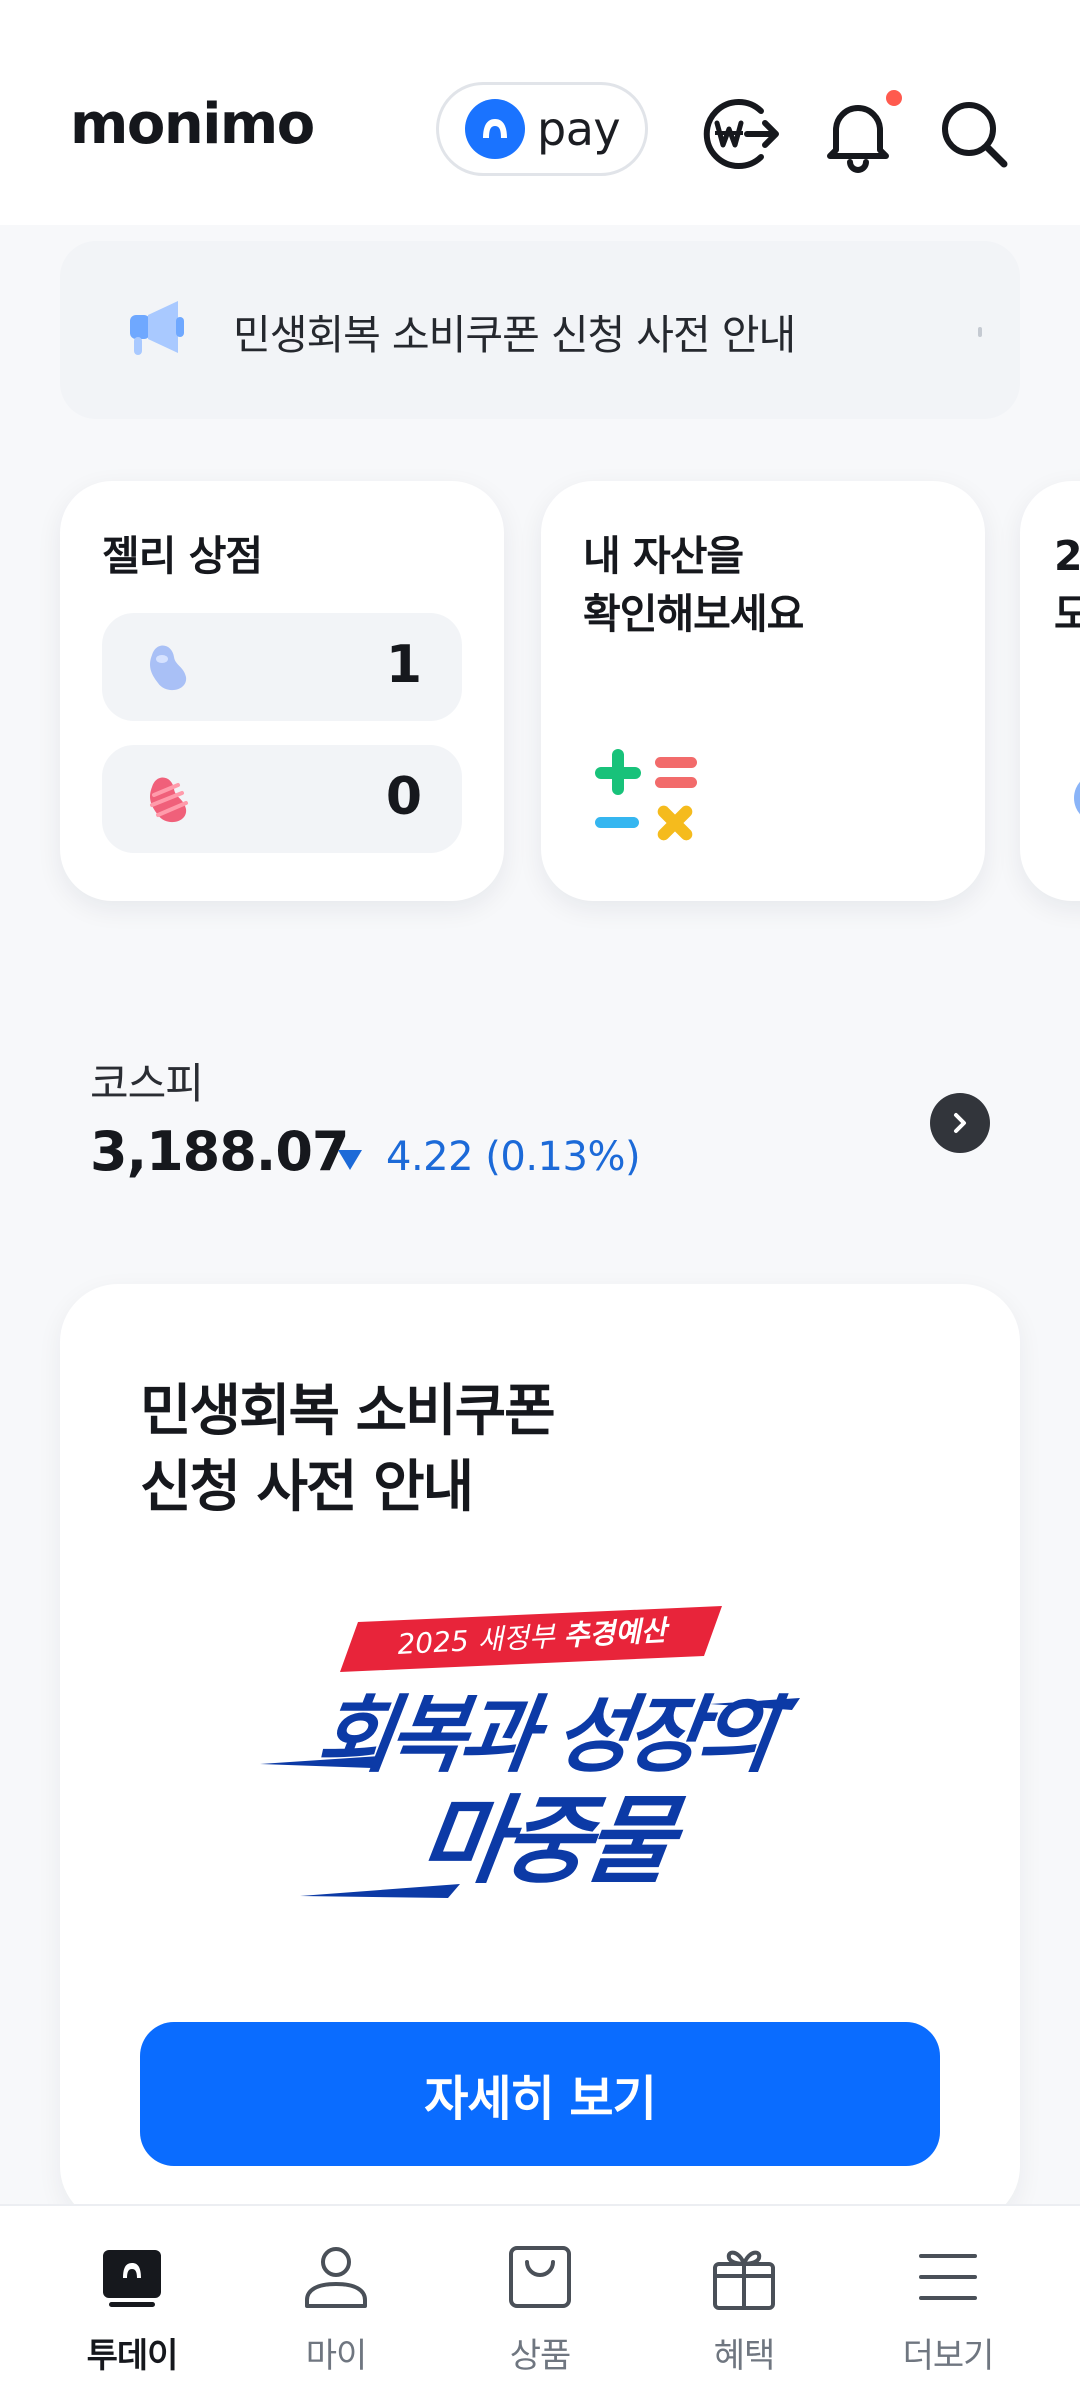  I want to click on blue-jelly-count: 1, so click(403, 665).